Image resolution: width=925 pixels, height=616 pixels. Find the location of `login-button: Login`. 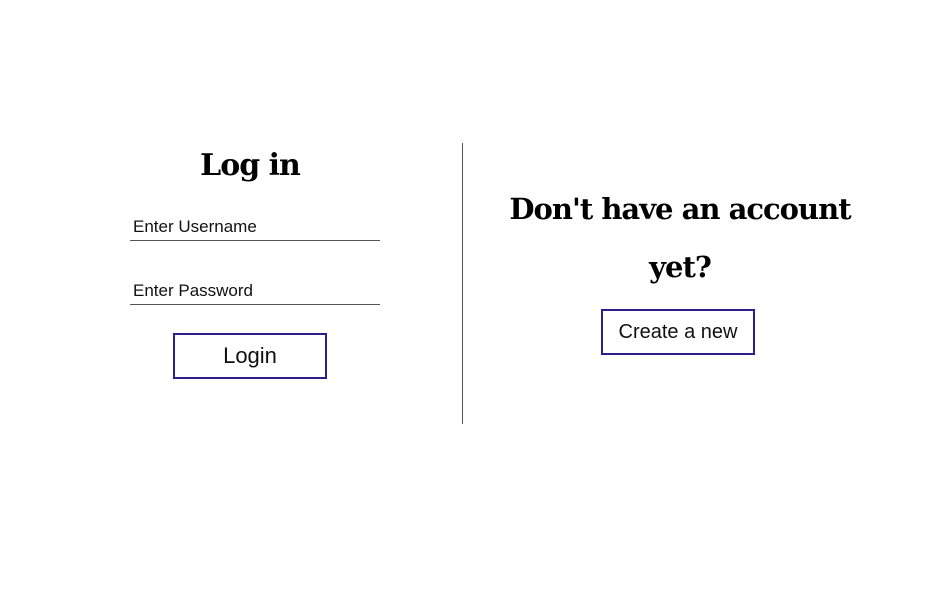

login-button: Login is located at coordinates (250, 356).